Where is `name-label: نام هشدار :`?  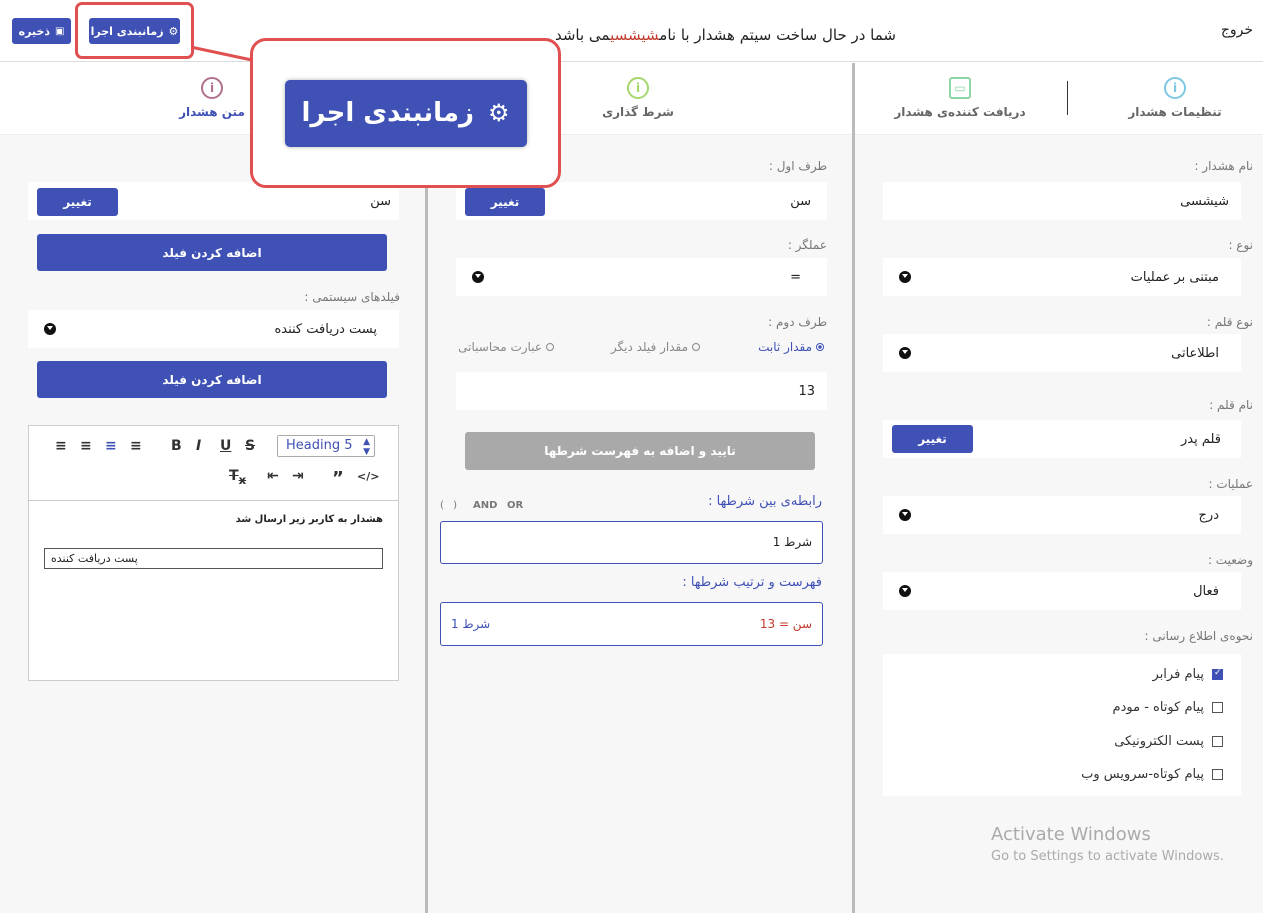
name-label: نام هشدار : is located at coordinates (1223, 166).